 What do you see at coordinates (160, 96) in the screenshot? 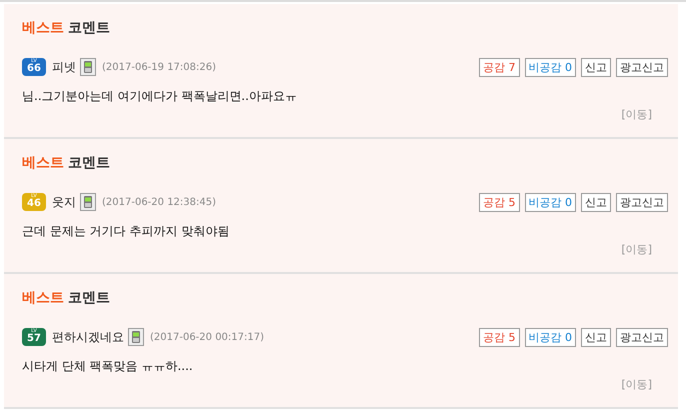
I see `comment-text: 님..그기분아는데 여기에다가 팩폭날리면..아파요ㅠ` at bounding box center [160, 96].